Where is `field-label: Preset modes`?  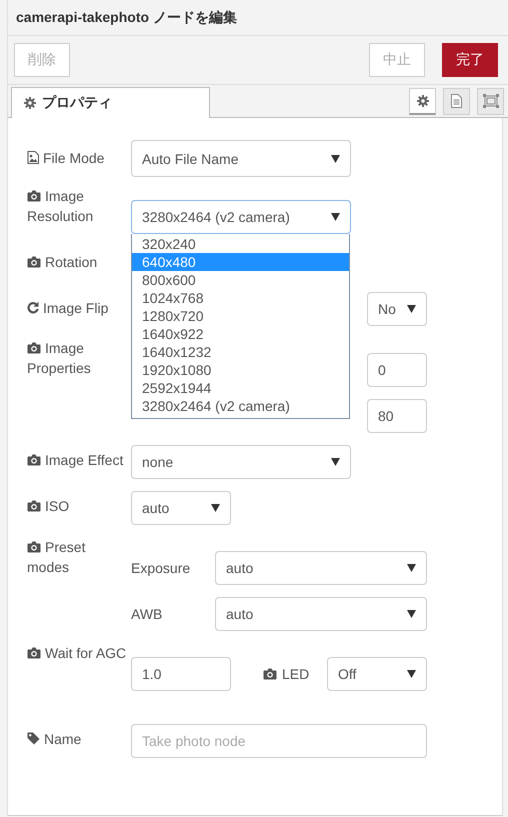 field-label: Preset modes is located at coordinates (56, 557).